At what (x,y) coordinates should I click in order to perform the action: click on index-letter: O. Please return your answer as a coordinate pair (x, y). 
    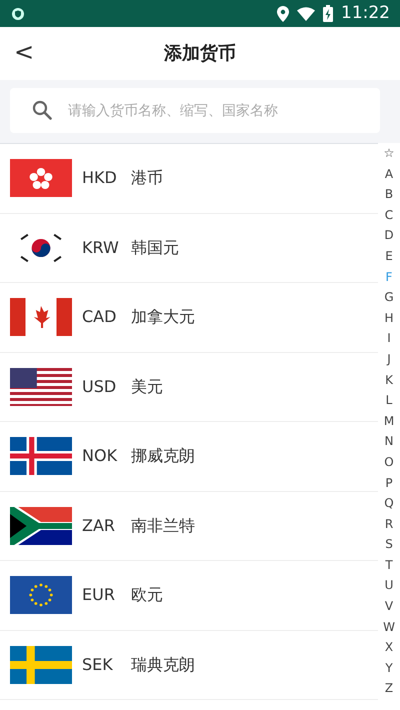
    Looking at the image, I should click on (389, 462).